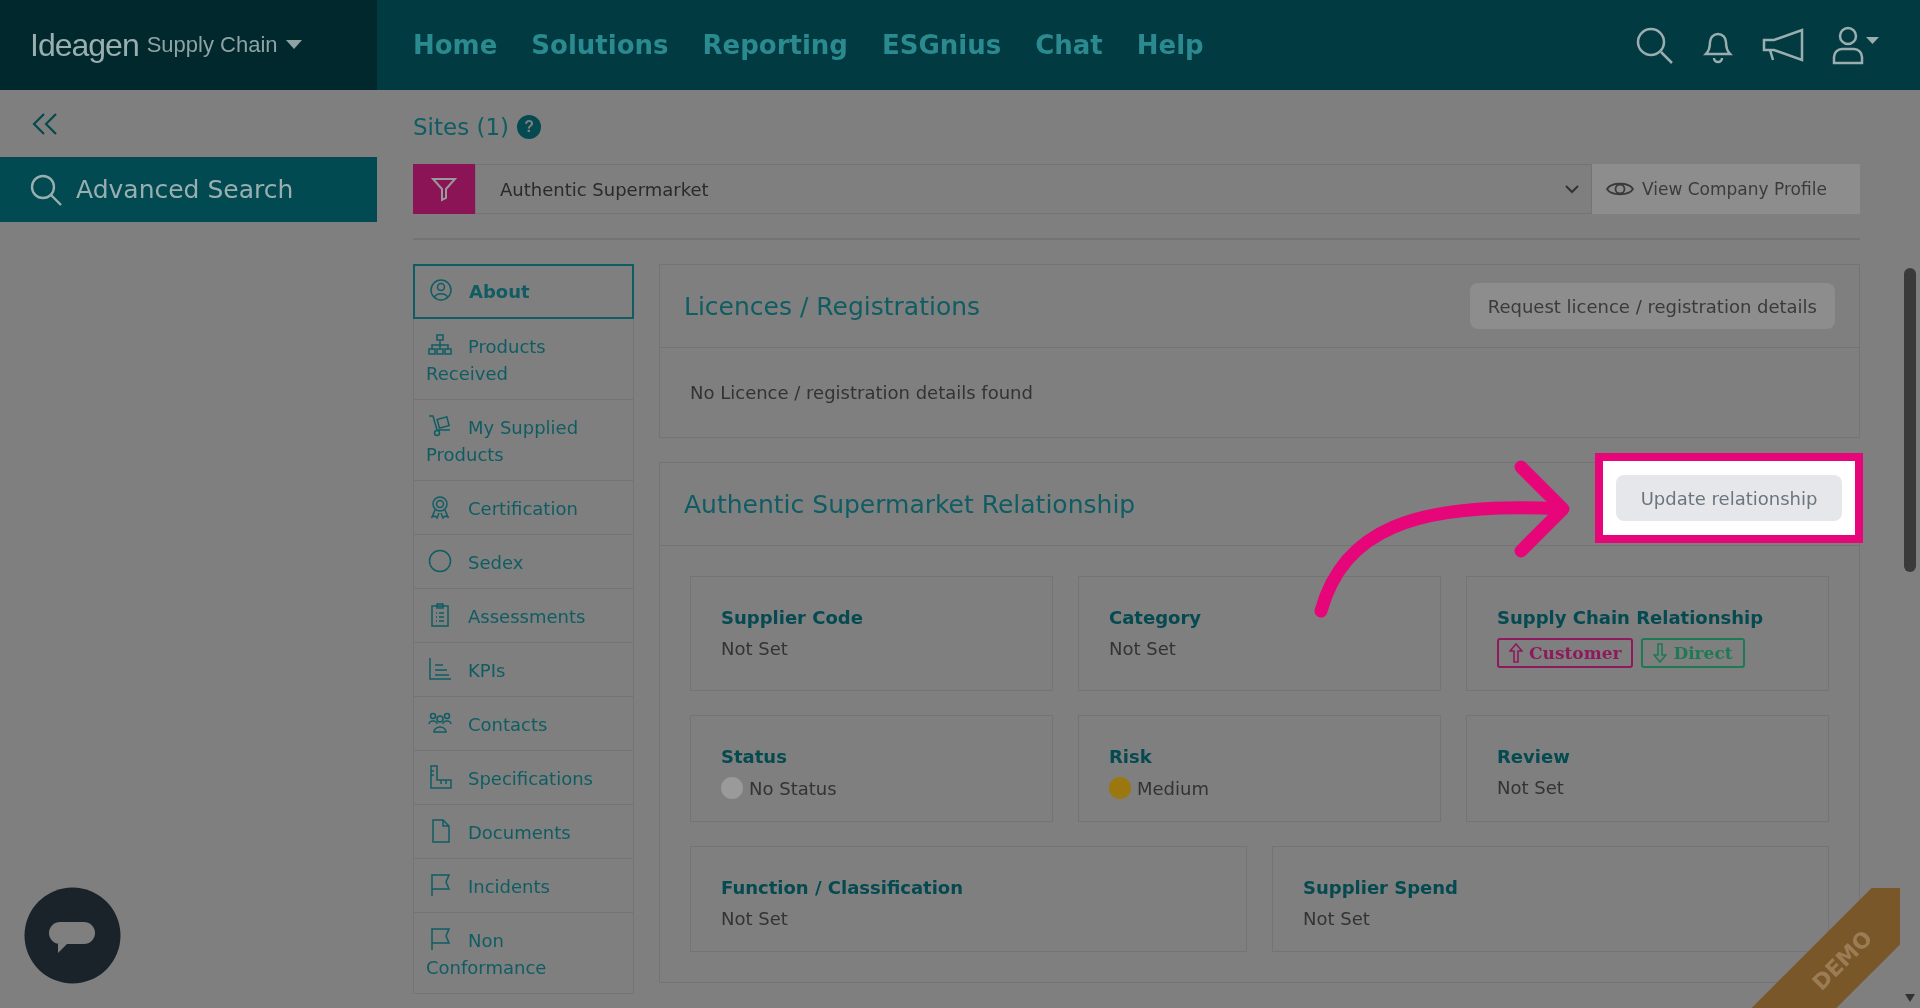  Describe the element at coordinates (1660, 653) in the screenshot. I see `arrow-down-icon` at that location.